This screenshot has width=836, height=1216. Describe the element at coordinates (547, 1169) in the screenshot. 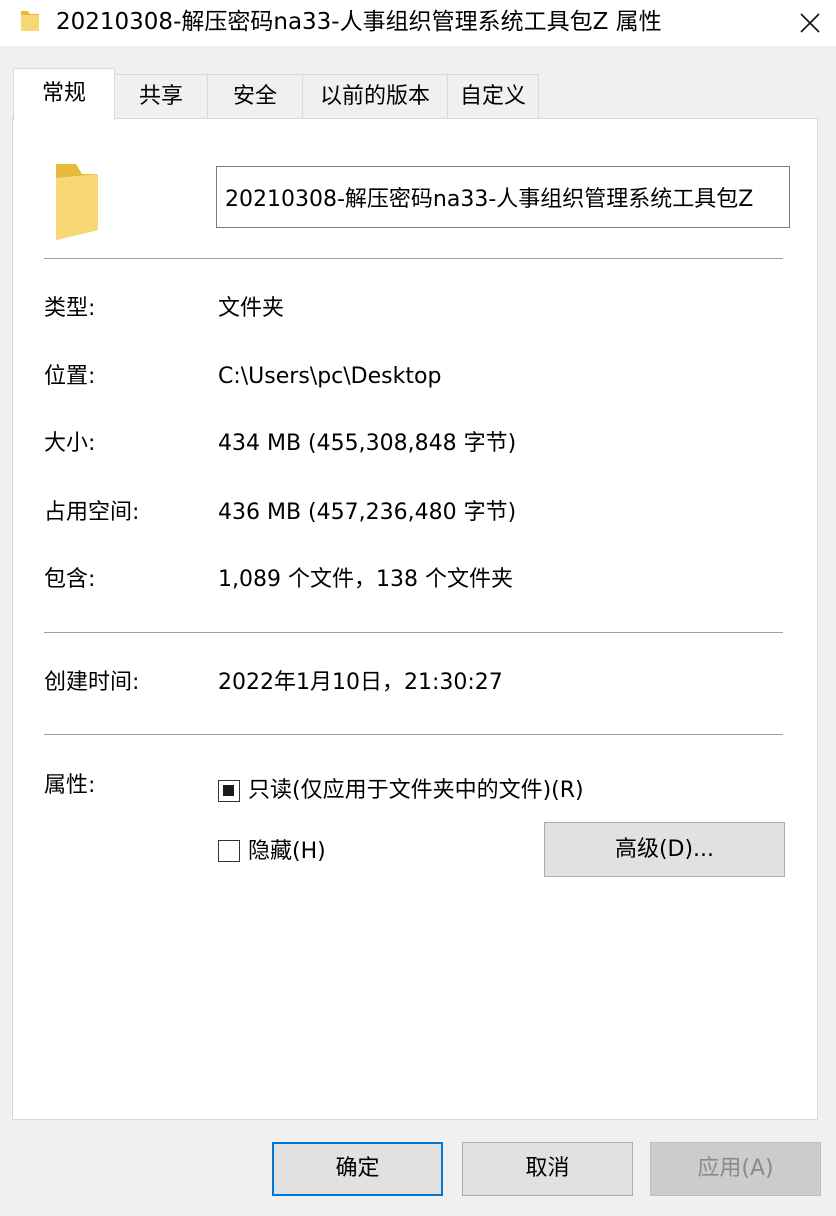

I see `cancel-button: 取消` at that location.